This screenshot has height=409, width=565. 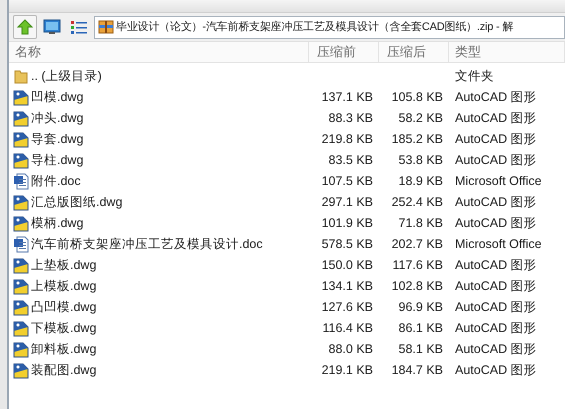 What do you see at coordinates (347, 223) in the screenshot?
I see `size-cell: 101.9 KB` at bounding box center [347, 223].